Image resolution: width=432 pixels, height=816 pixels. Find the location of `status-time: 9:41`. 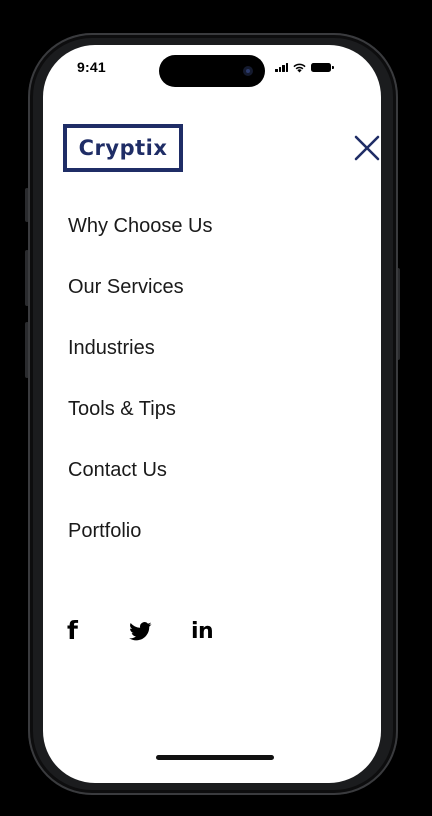

status-time: 9:41 is located at coordinates (91, 67).